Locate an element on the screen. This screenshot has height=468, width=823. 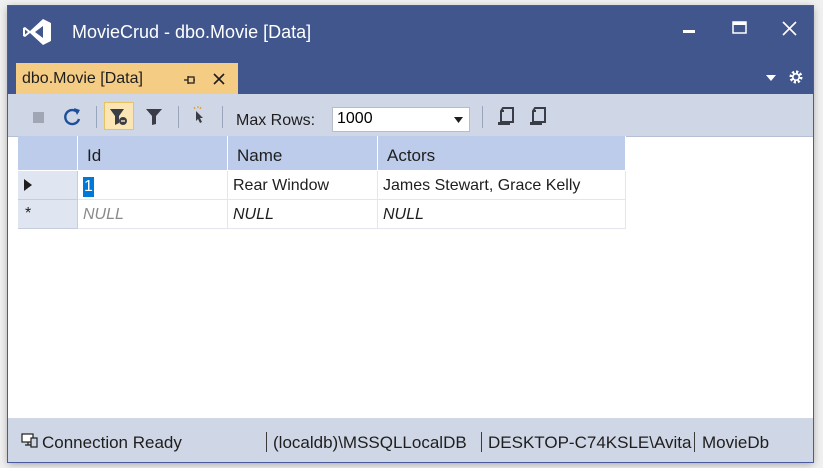
tab-close-icon is located at coordinates (219, 79).